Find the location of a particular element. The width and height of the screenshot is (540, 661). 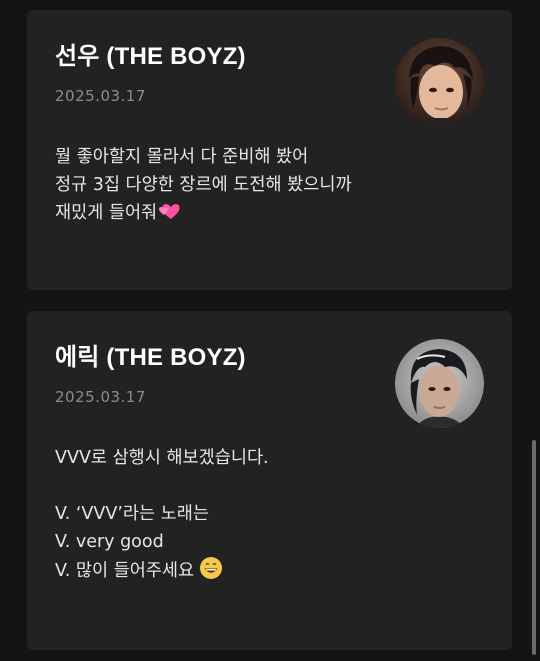

two-hearts-icon is located at coordinates (169, 215).